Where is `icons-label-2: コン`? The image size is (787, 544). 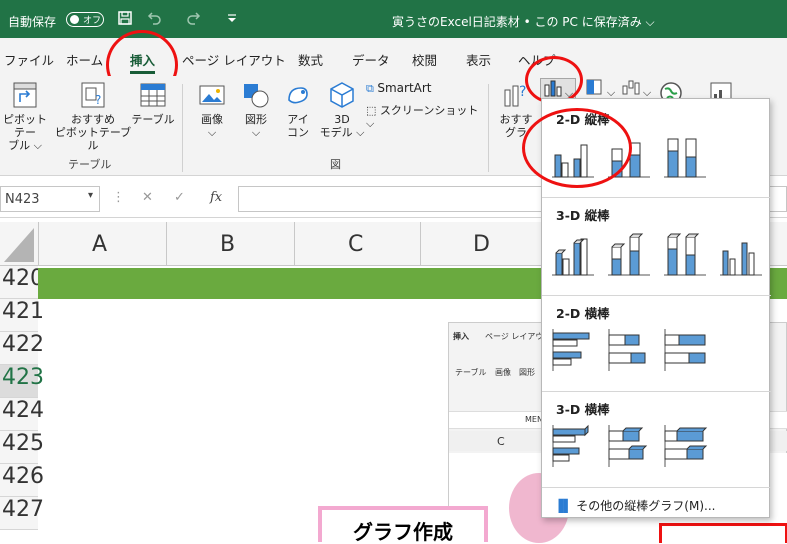
icons-label-2: コン is located at coordinates (298, 132).